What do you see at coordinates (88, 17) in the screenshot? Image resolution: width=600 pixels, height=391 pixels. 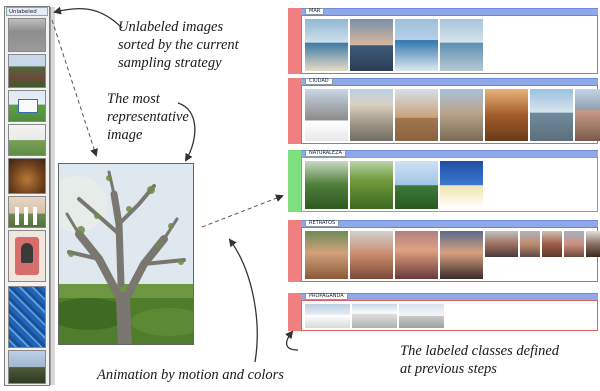 I see `unlabeled-arrow` at bounding box center [88, 17].